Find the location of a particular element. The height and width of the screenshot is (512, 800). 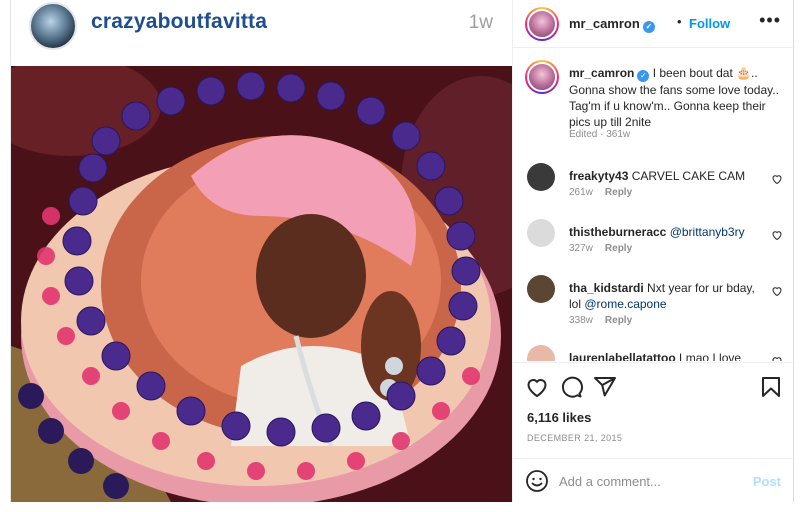

comment-body: CARVEL CAKE CAM is located at coordinates (687, 176).